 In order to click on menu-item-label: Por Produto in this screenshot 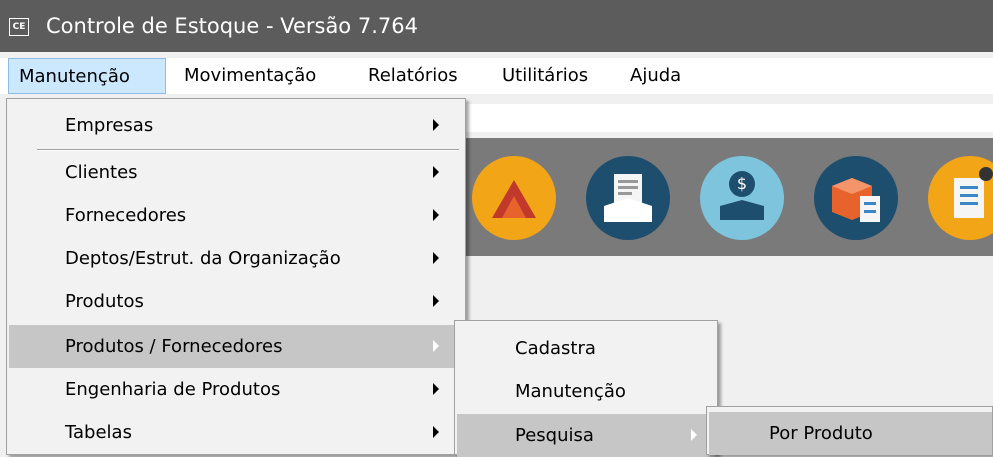, I will do `click(821, 433)`.